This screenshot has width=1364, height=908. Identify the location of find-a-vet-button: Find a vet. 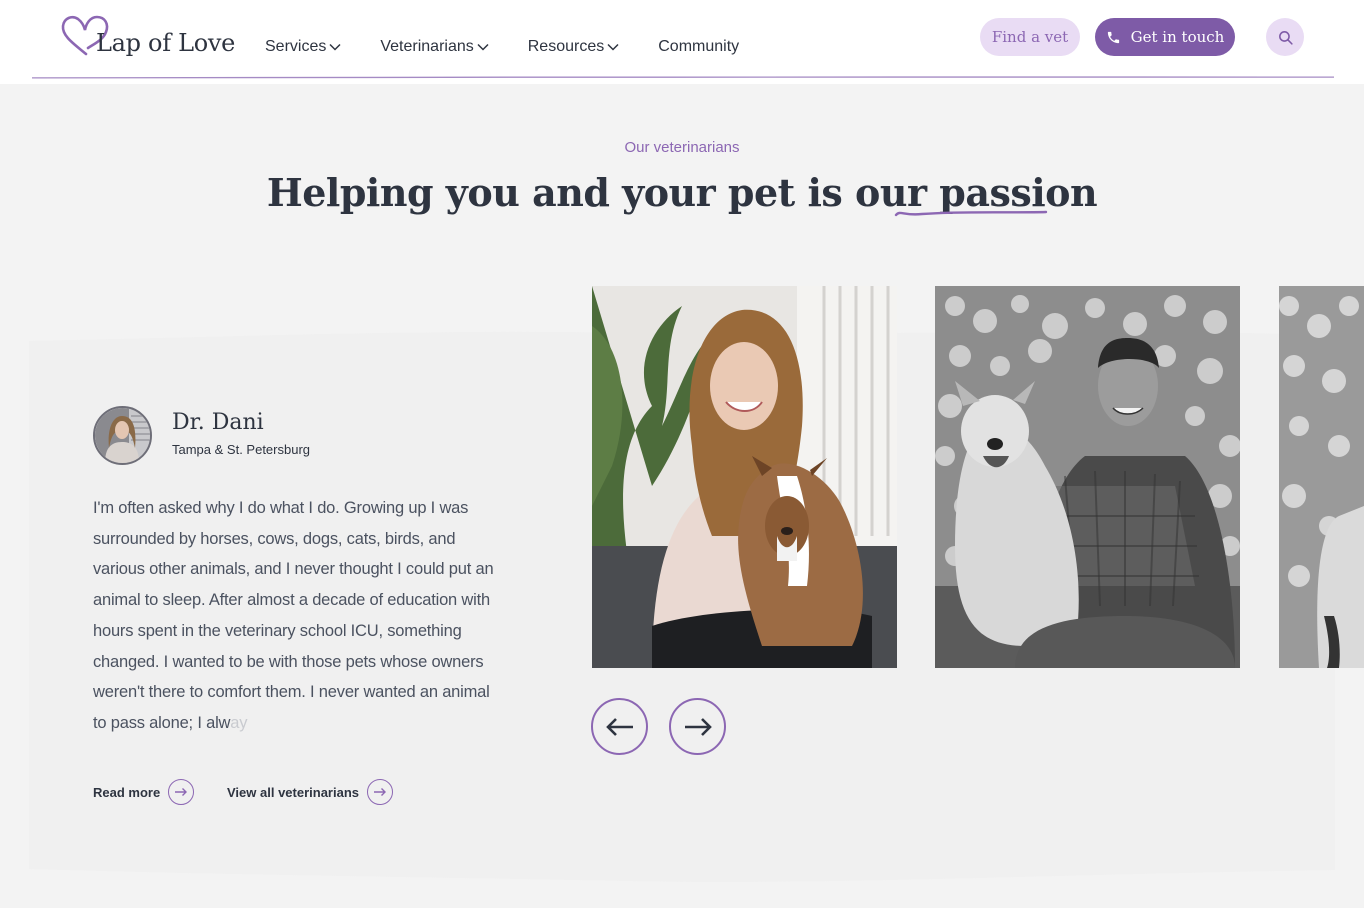
(1030, 37).